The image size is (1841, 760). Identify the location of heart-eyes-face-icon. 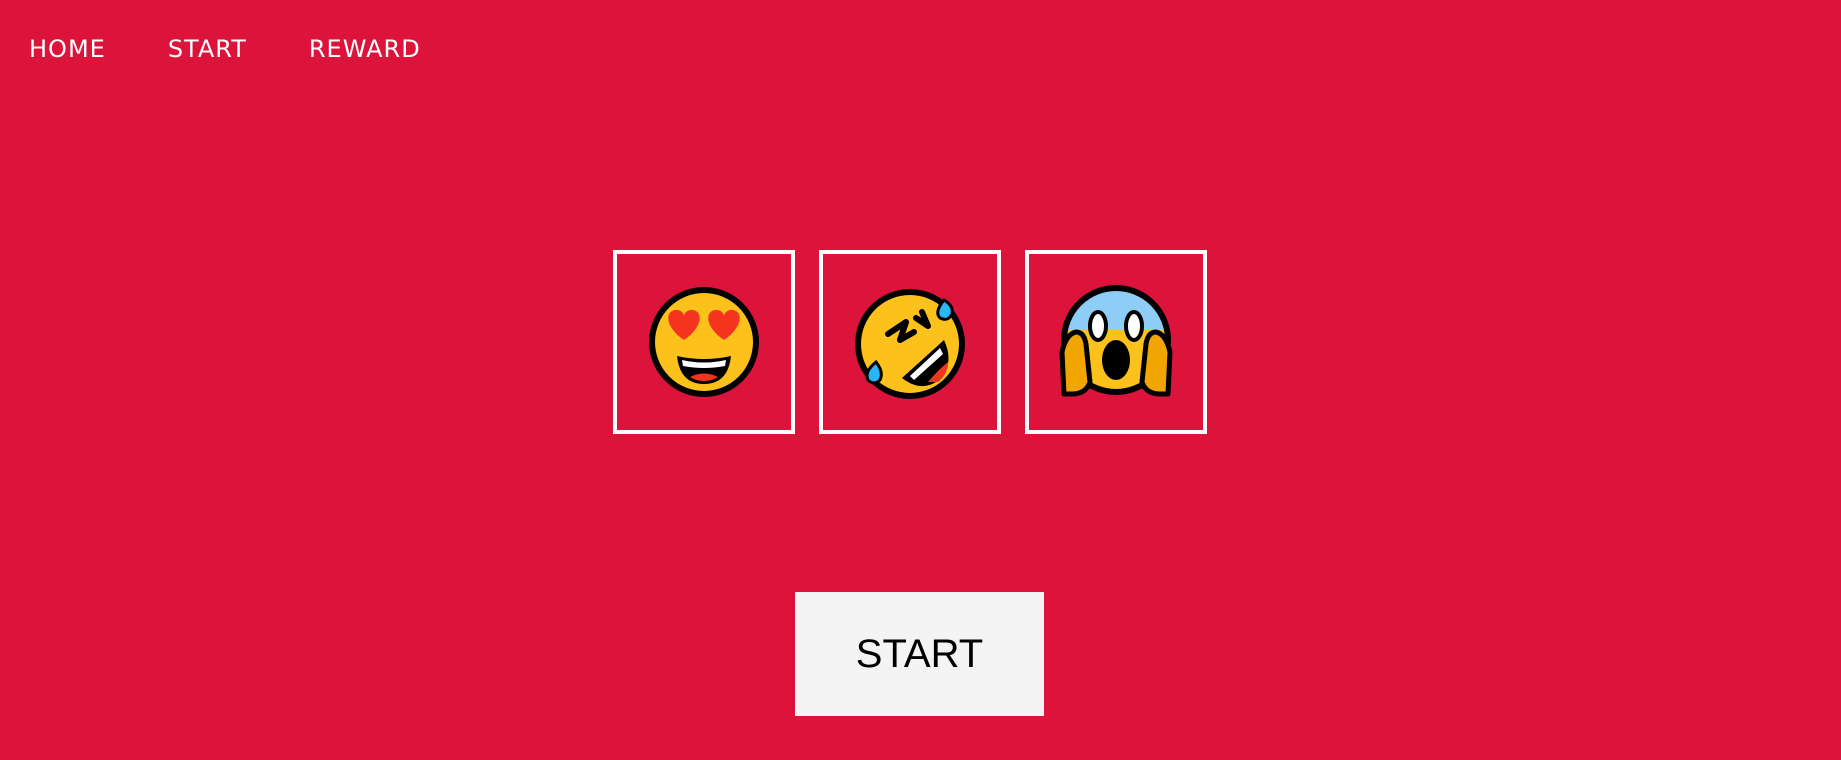
(704, 342).